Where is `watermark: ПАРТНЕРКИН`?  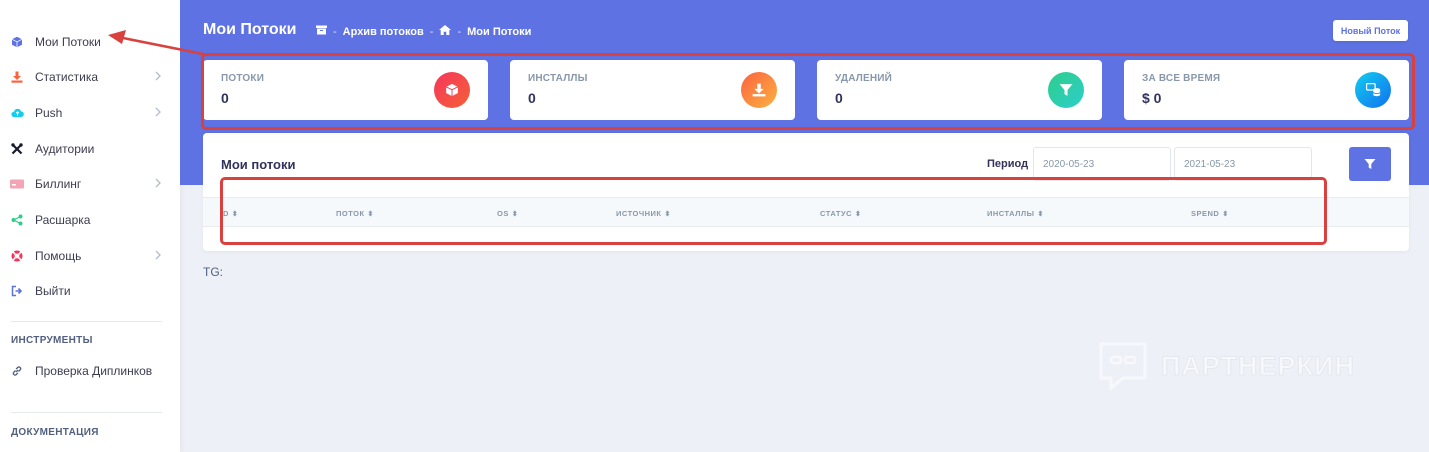 watermark: ПАРТНЕРКИН is located at coordinates (1226, 366).